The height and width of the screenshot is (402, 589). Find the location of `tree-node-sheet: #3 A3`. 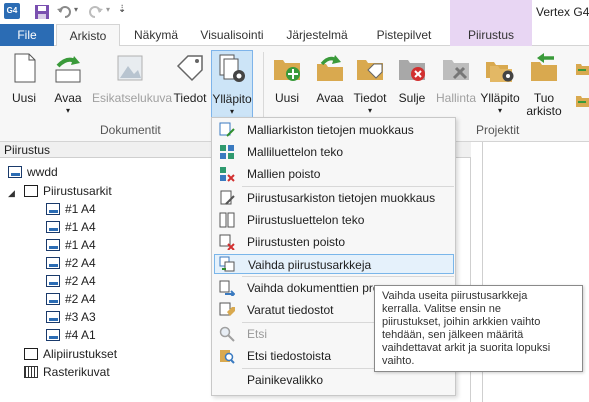

tree-node-sheet: #3 A3 is located at coordinates (71, 317).